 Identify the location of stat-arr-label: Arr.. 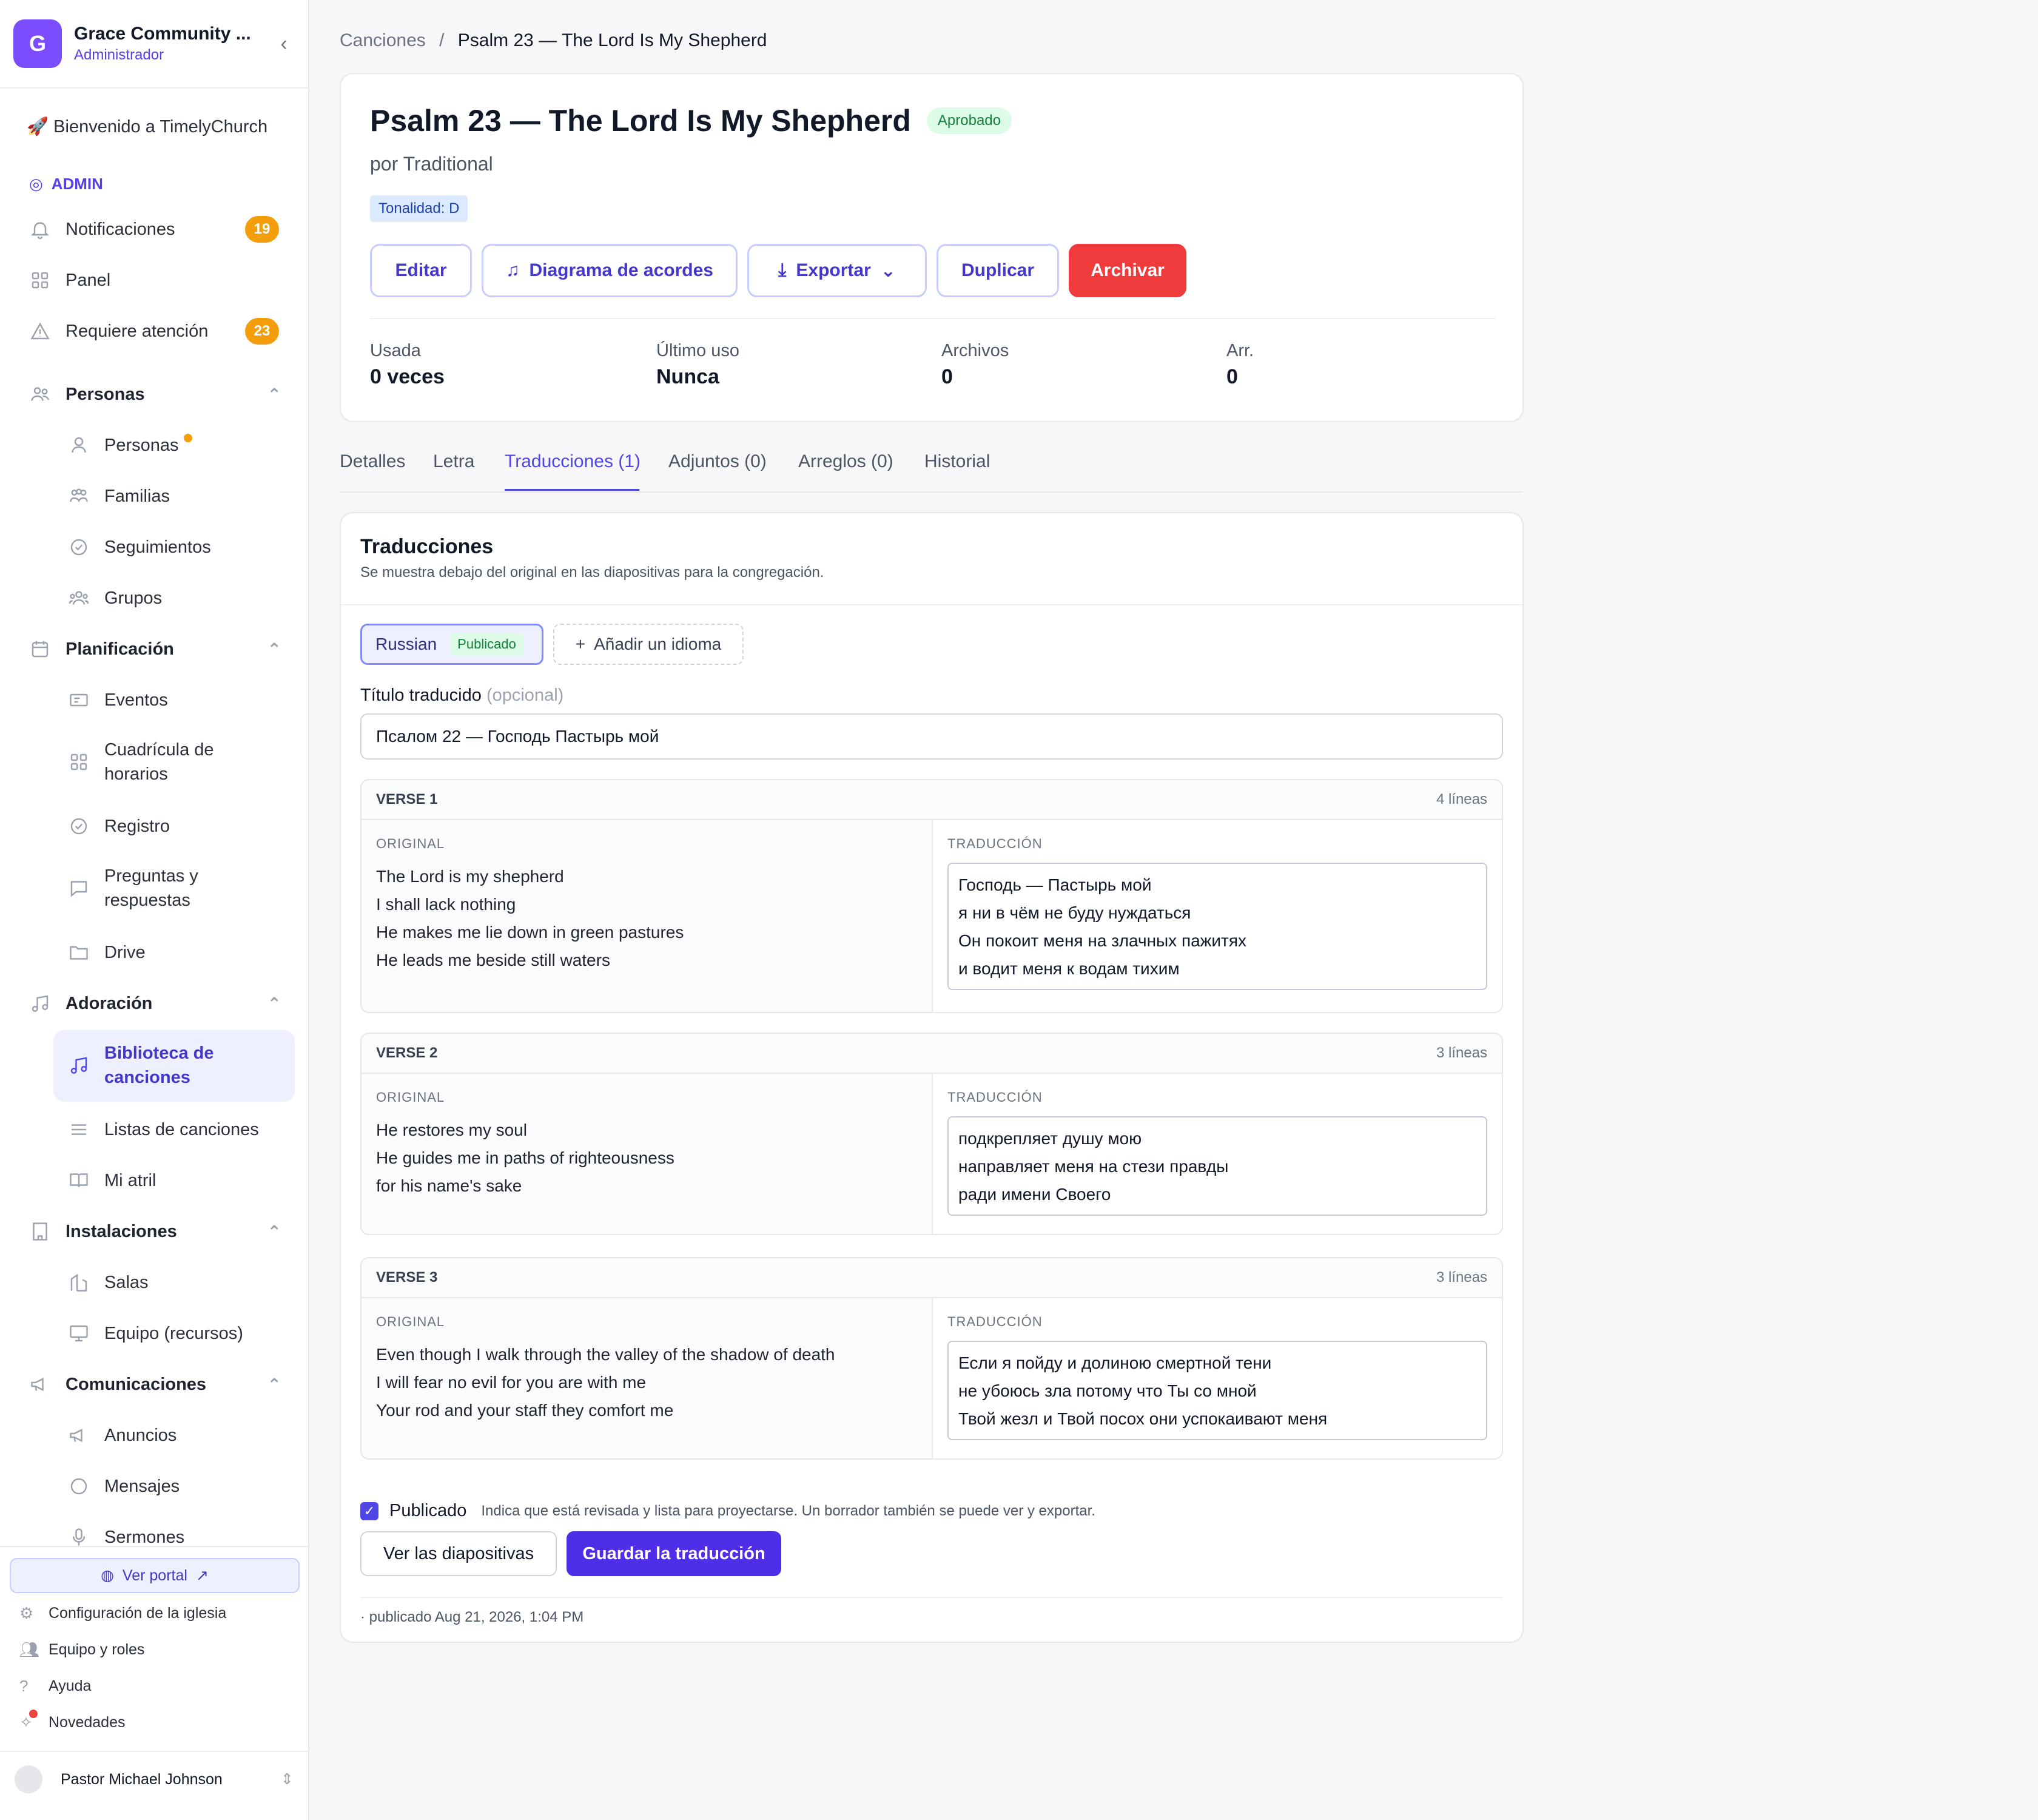
(1240, 350).